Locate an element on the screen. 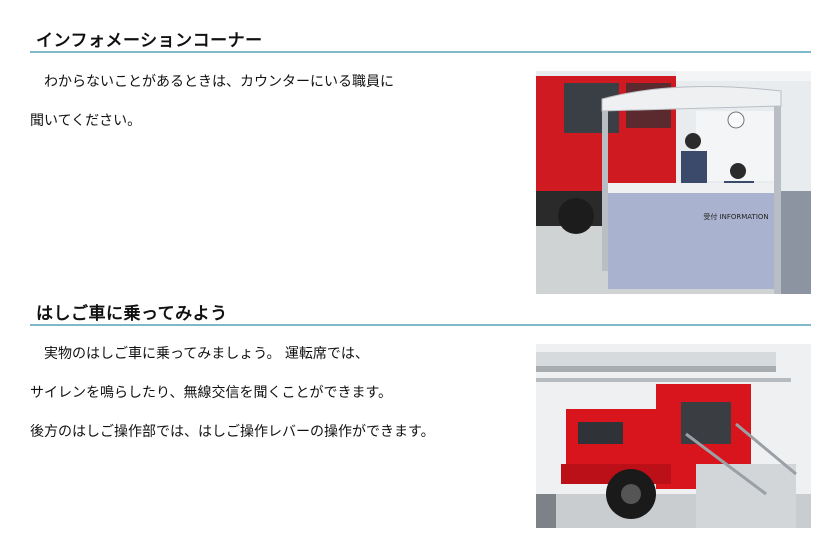 This screenshot has width=817, height=555. body-text-line: 後方のはしご操作部では、はしご操作レバーの操作ができます。 is located at coordinates (232, 432).